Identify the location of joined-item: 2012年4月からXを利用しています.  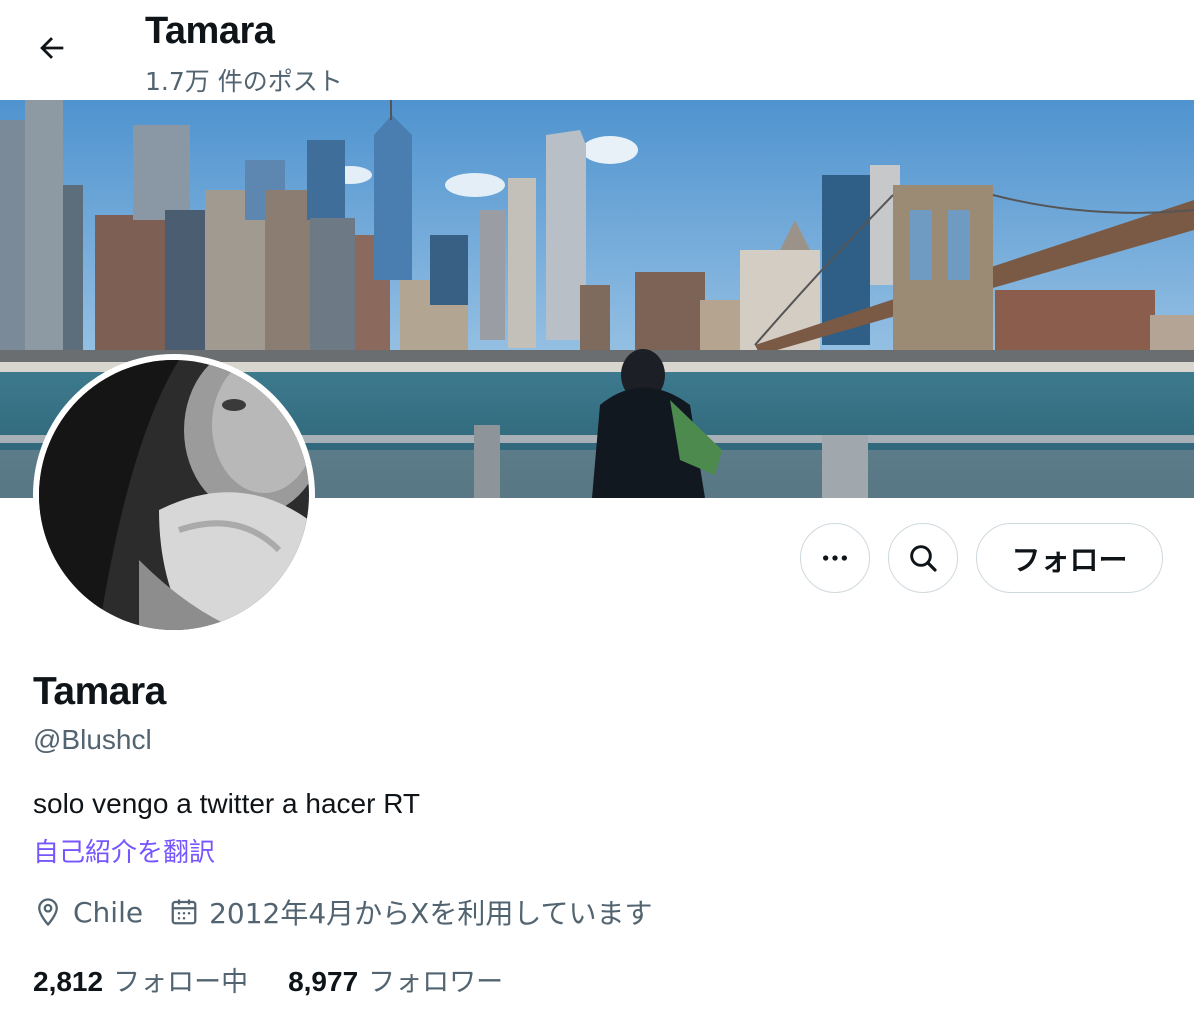
(411, 912).